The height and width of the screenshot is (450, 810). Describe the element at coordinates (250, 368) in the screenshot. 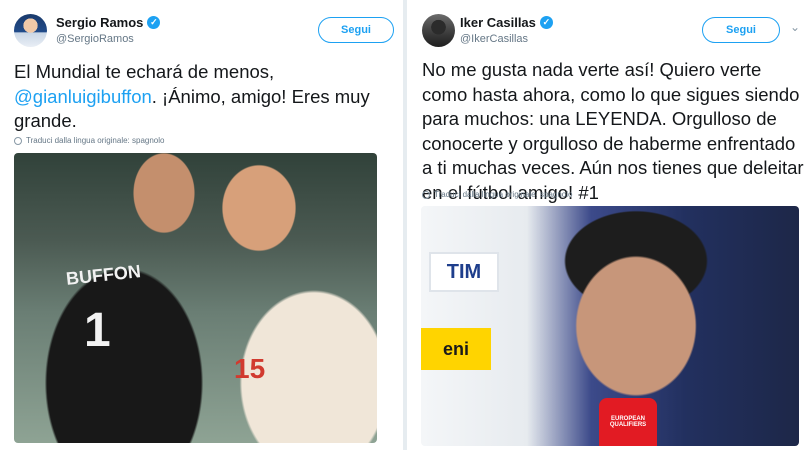

I see `jersey-number: 15` at that location.